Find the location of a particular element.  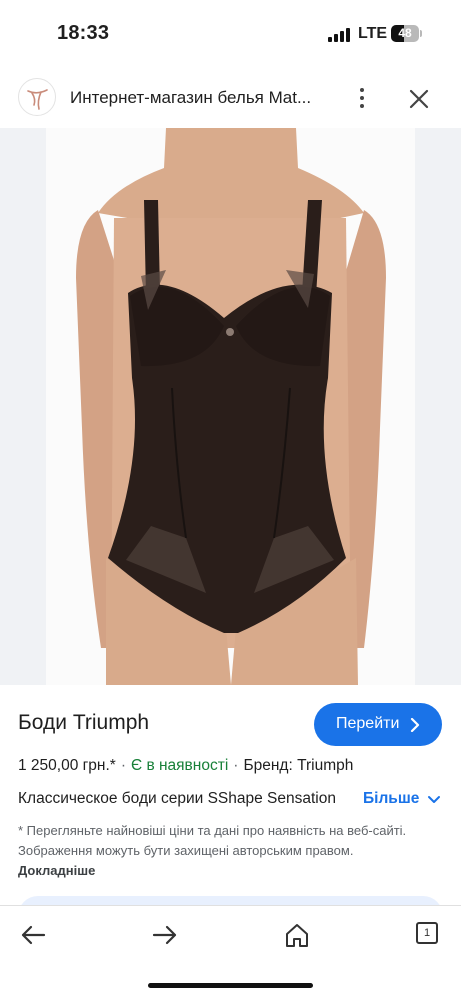

home-icon is located at coordinates (297, 935).